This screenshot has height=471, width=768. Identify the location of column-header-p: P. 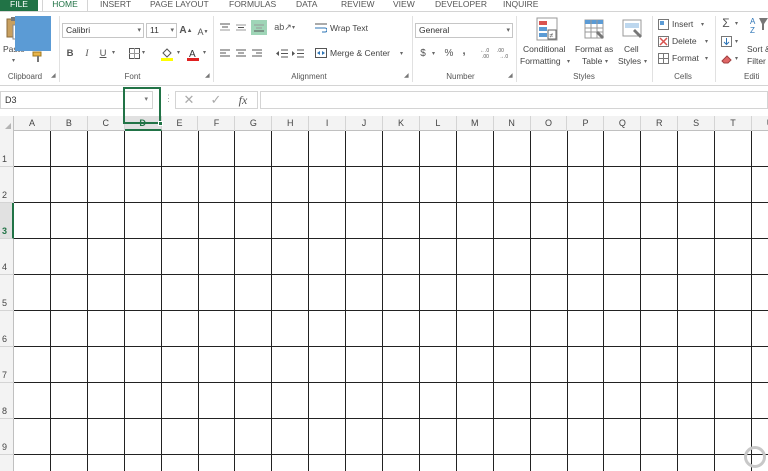
(586, 123).